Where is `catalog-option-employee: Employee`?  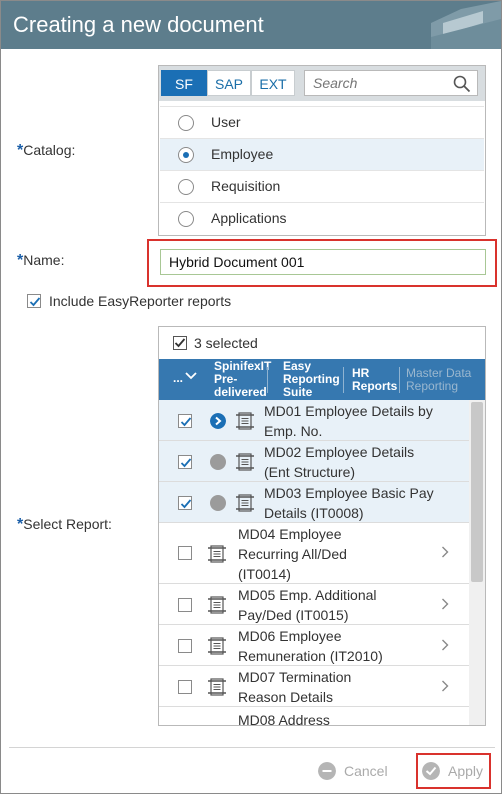 catalog-option-employee: Employee is located at coordinates (322, 154).